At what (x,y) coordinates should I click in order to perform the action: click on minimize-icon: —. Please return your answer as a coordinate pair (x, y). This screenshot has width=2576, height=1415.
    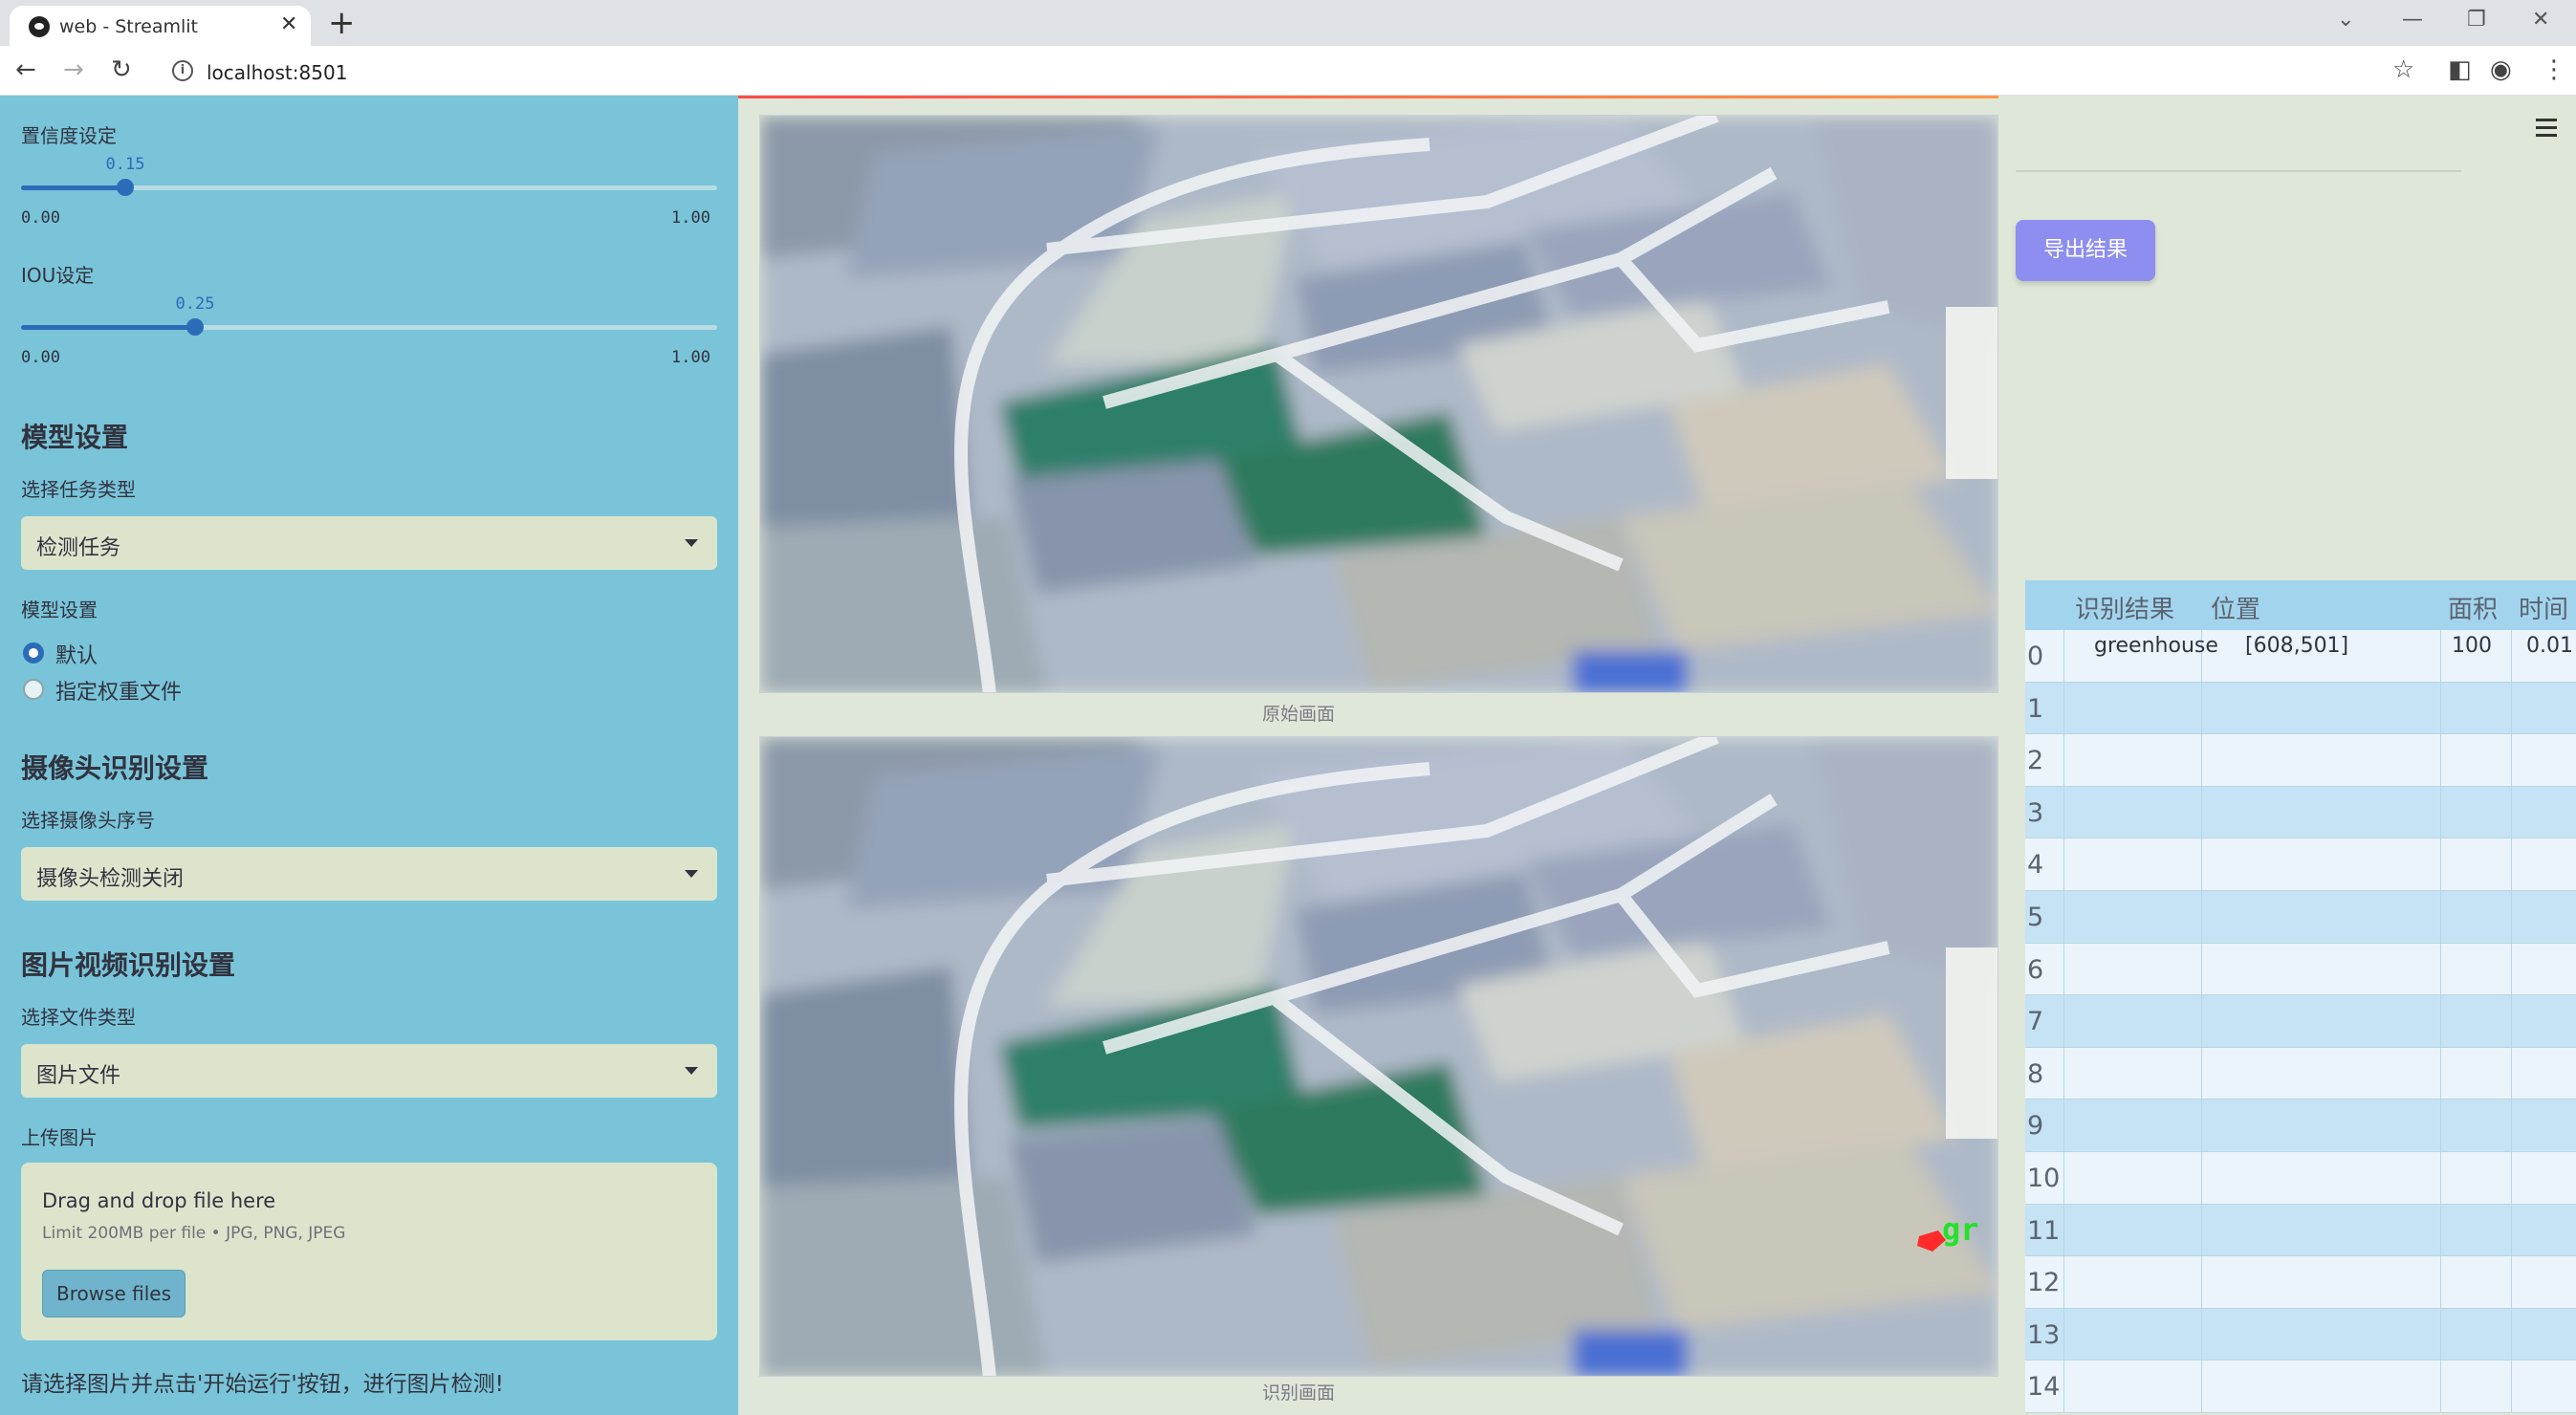
    Looking at the image, I should click on (2412, 20).